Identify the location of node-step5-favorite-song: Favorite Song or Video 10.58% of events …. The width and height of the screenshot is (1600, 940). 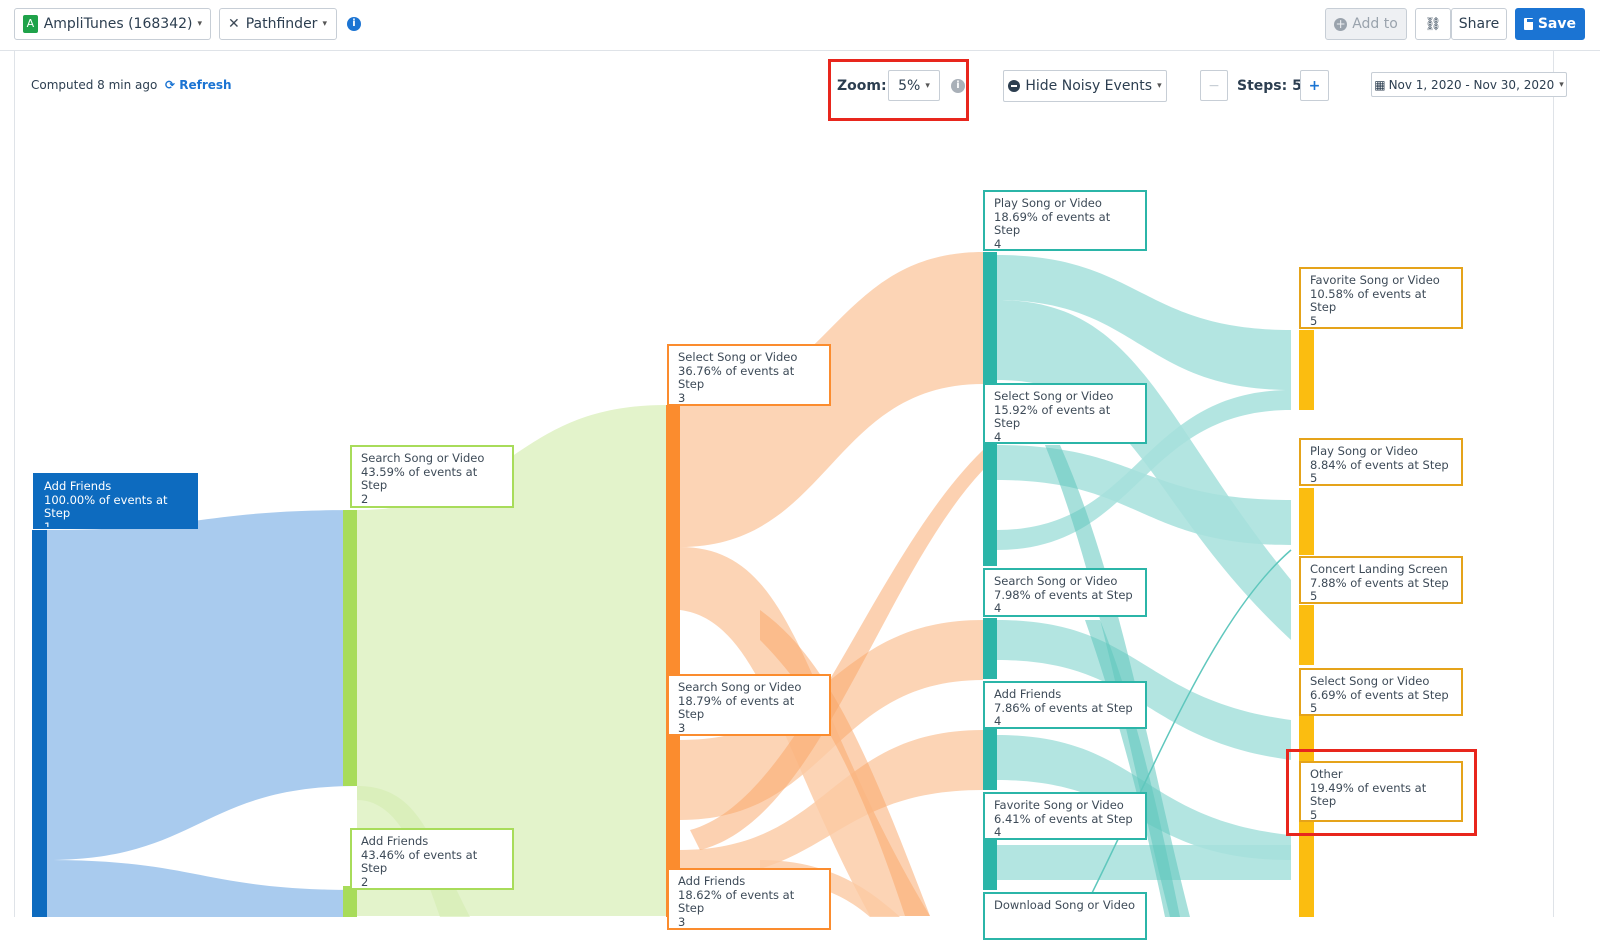
(1381, 298).